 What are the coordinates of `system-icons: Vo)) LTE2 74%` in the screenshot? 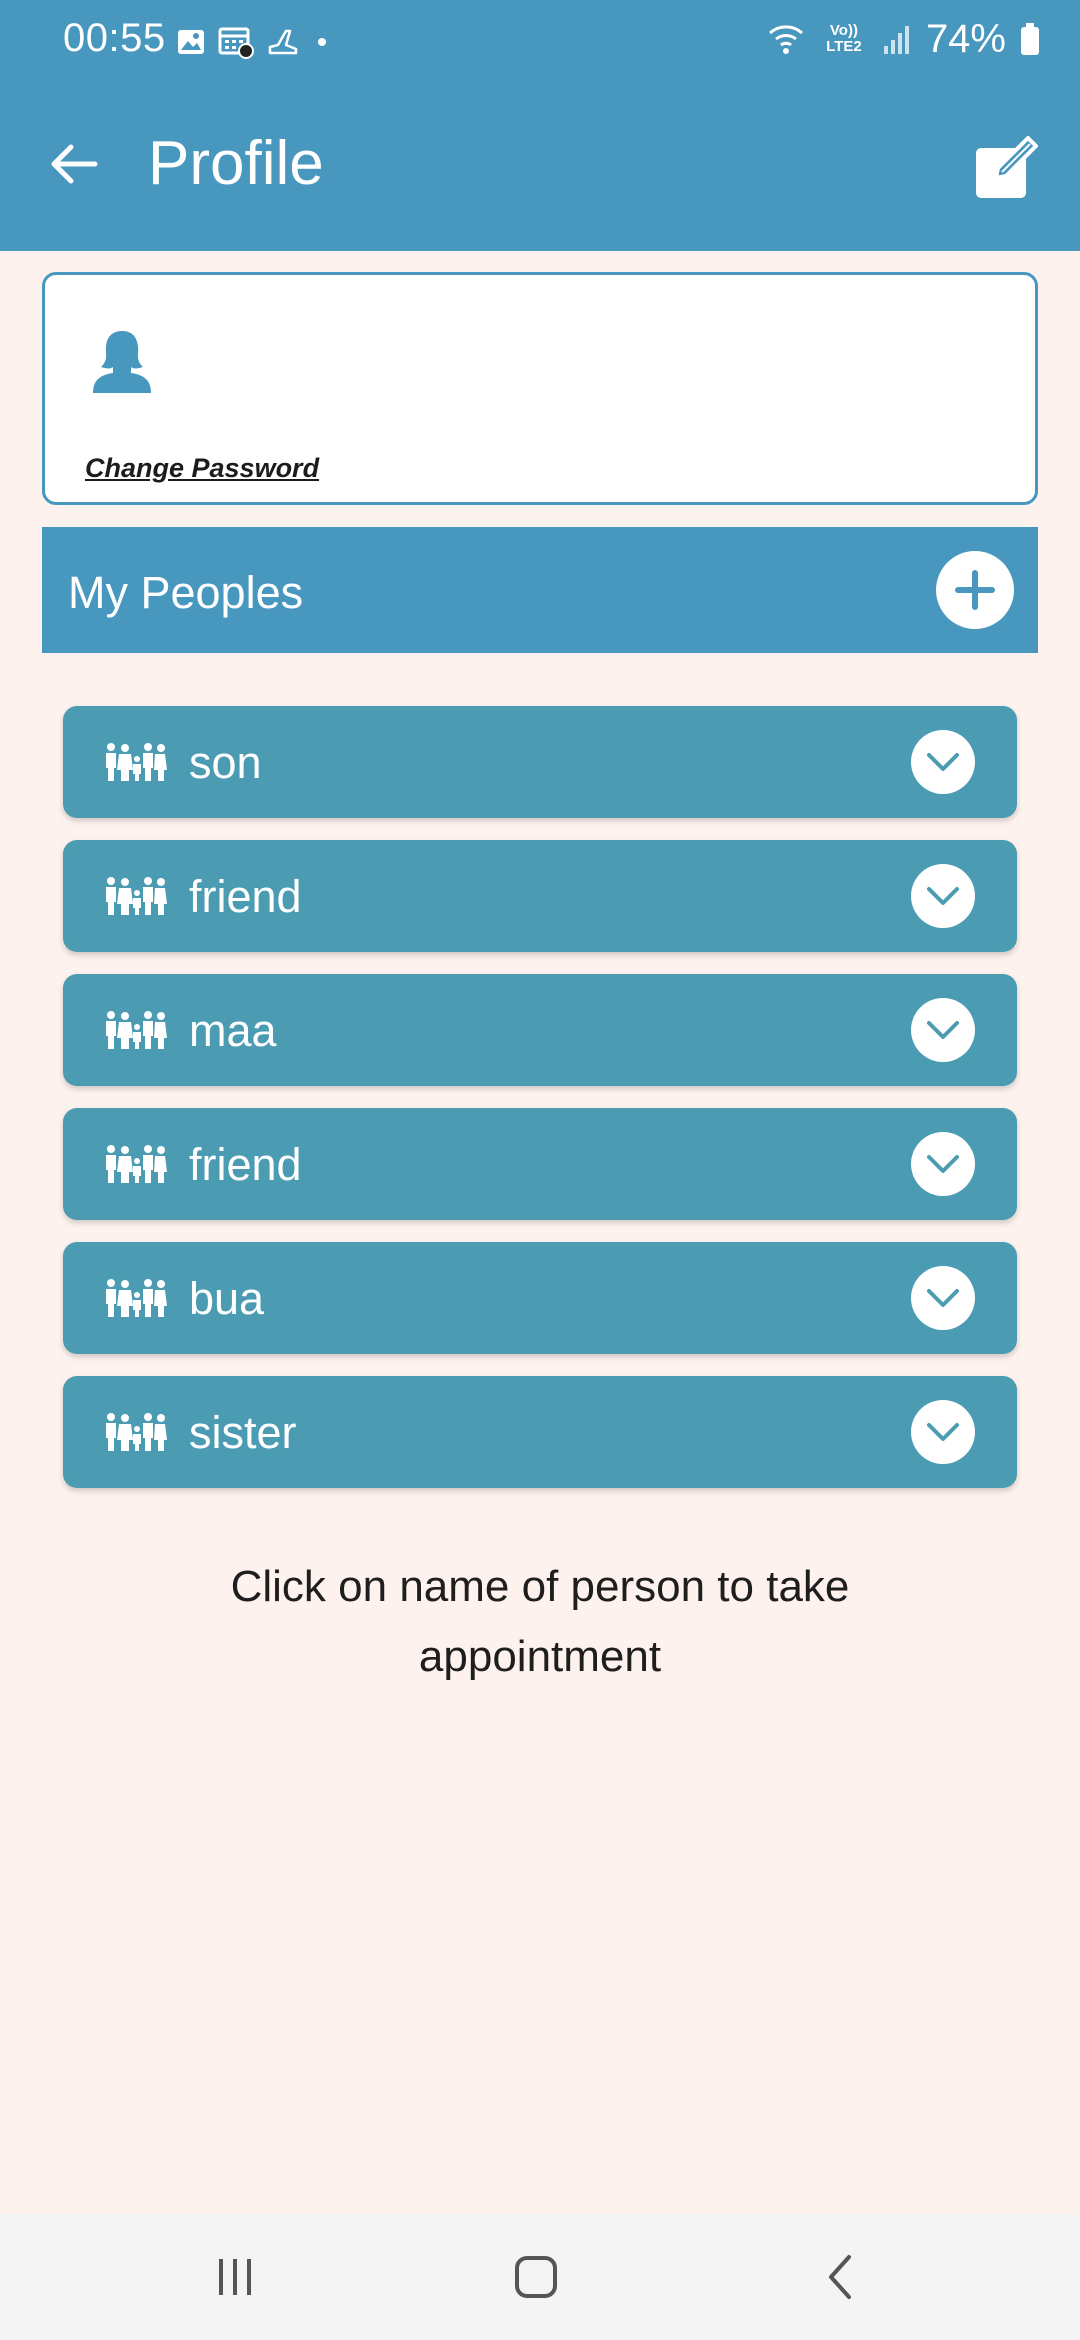 It's located at (903, 39).